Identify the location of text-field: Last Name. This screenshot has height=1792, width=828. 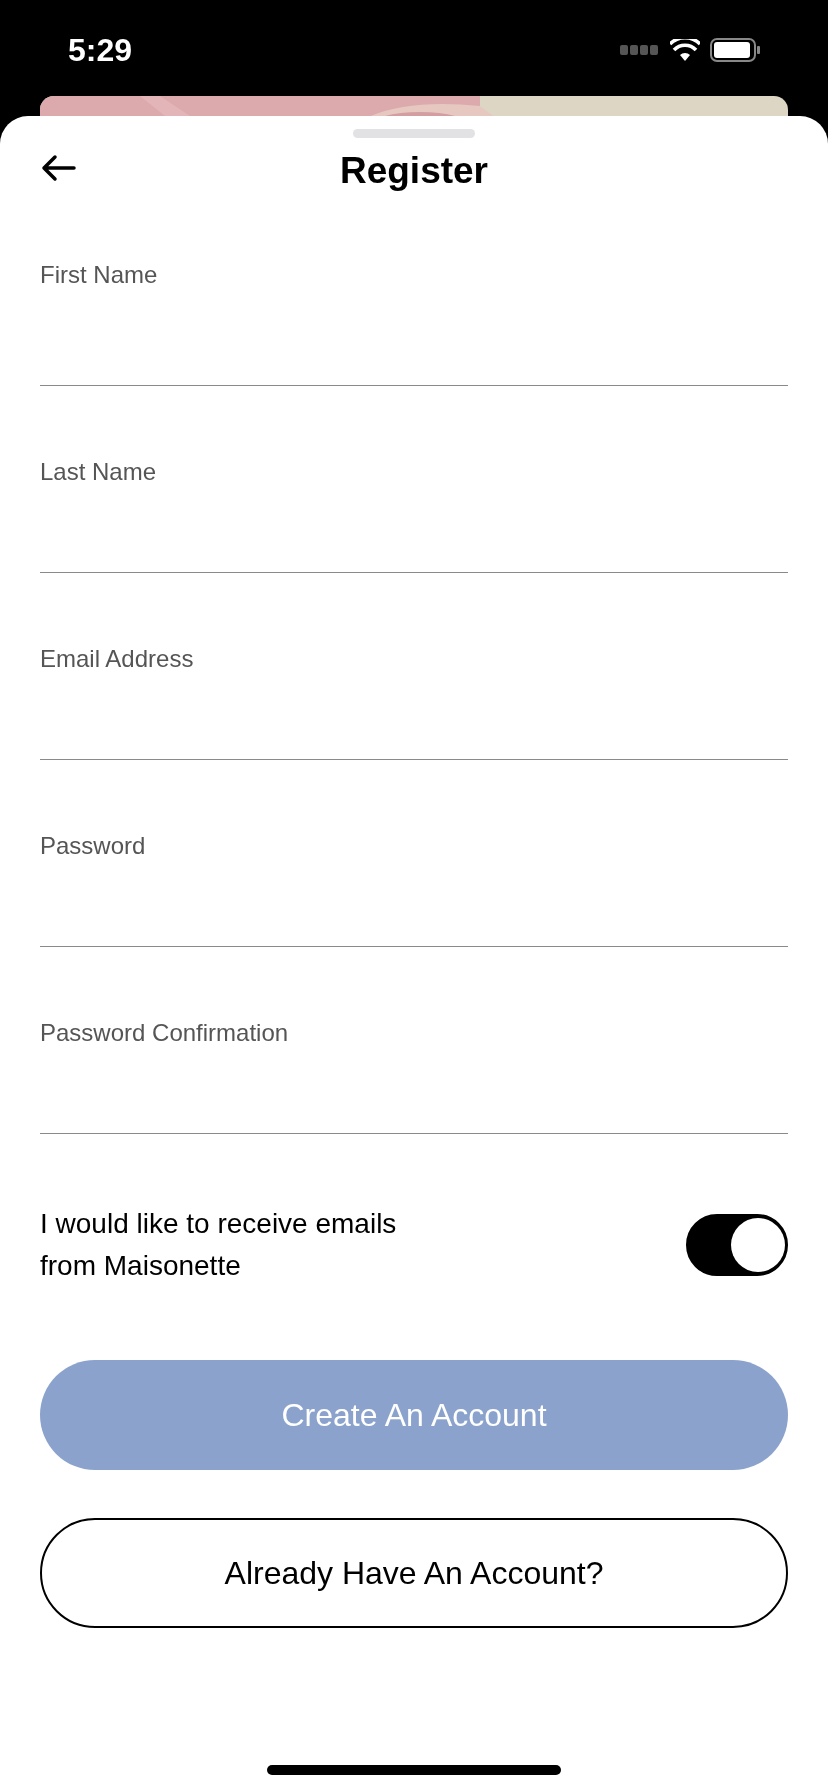
(414, 479).